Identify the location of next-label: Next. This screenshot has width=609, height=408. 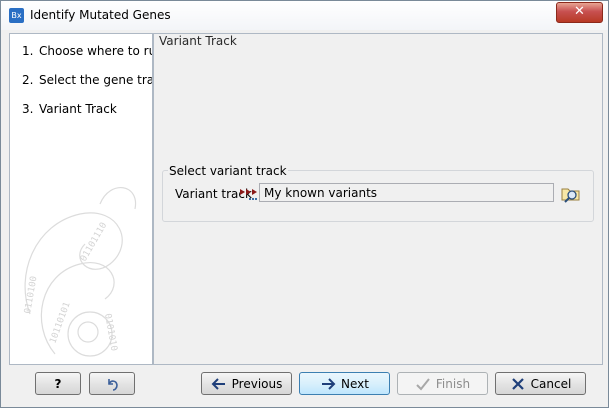
(355, 383).